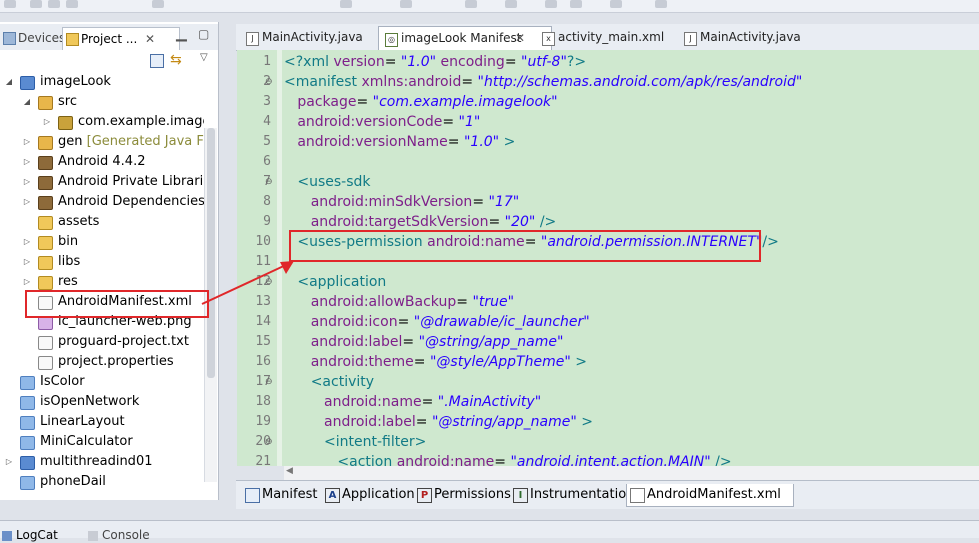 This screenshot has width=979, height=543. What do you see at coordinates (346, 4) in the screenshot?
I see `debug-icon` at bounding box center [346, 4].